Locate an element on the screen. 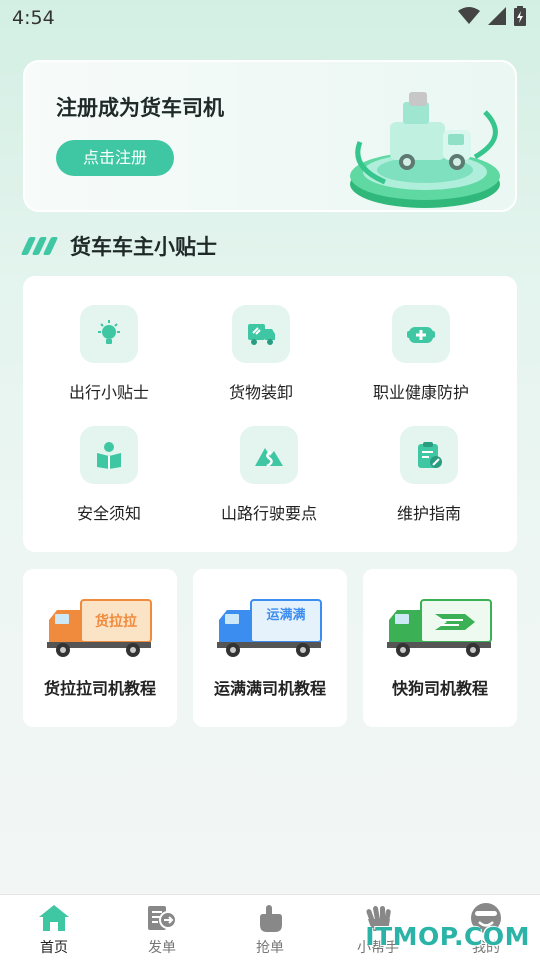  grab-order-icon is located at coordinates (270, 918).